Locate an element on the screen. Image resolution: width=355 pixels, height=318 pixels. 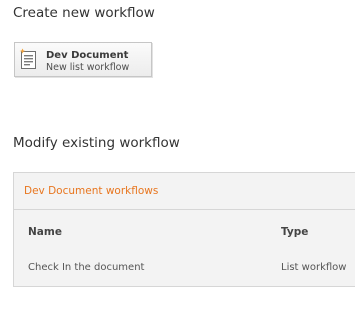
workflow-group-header: Dev Document workflows is located at coordinates (184, 191).